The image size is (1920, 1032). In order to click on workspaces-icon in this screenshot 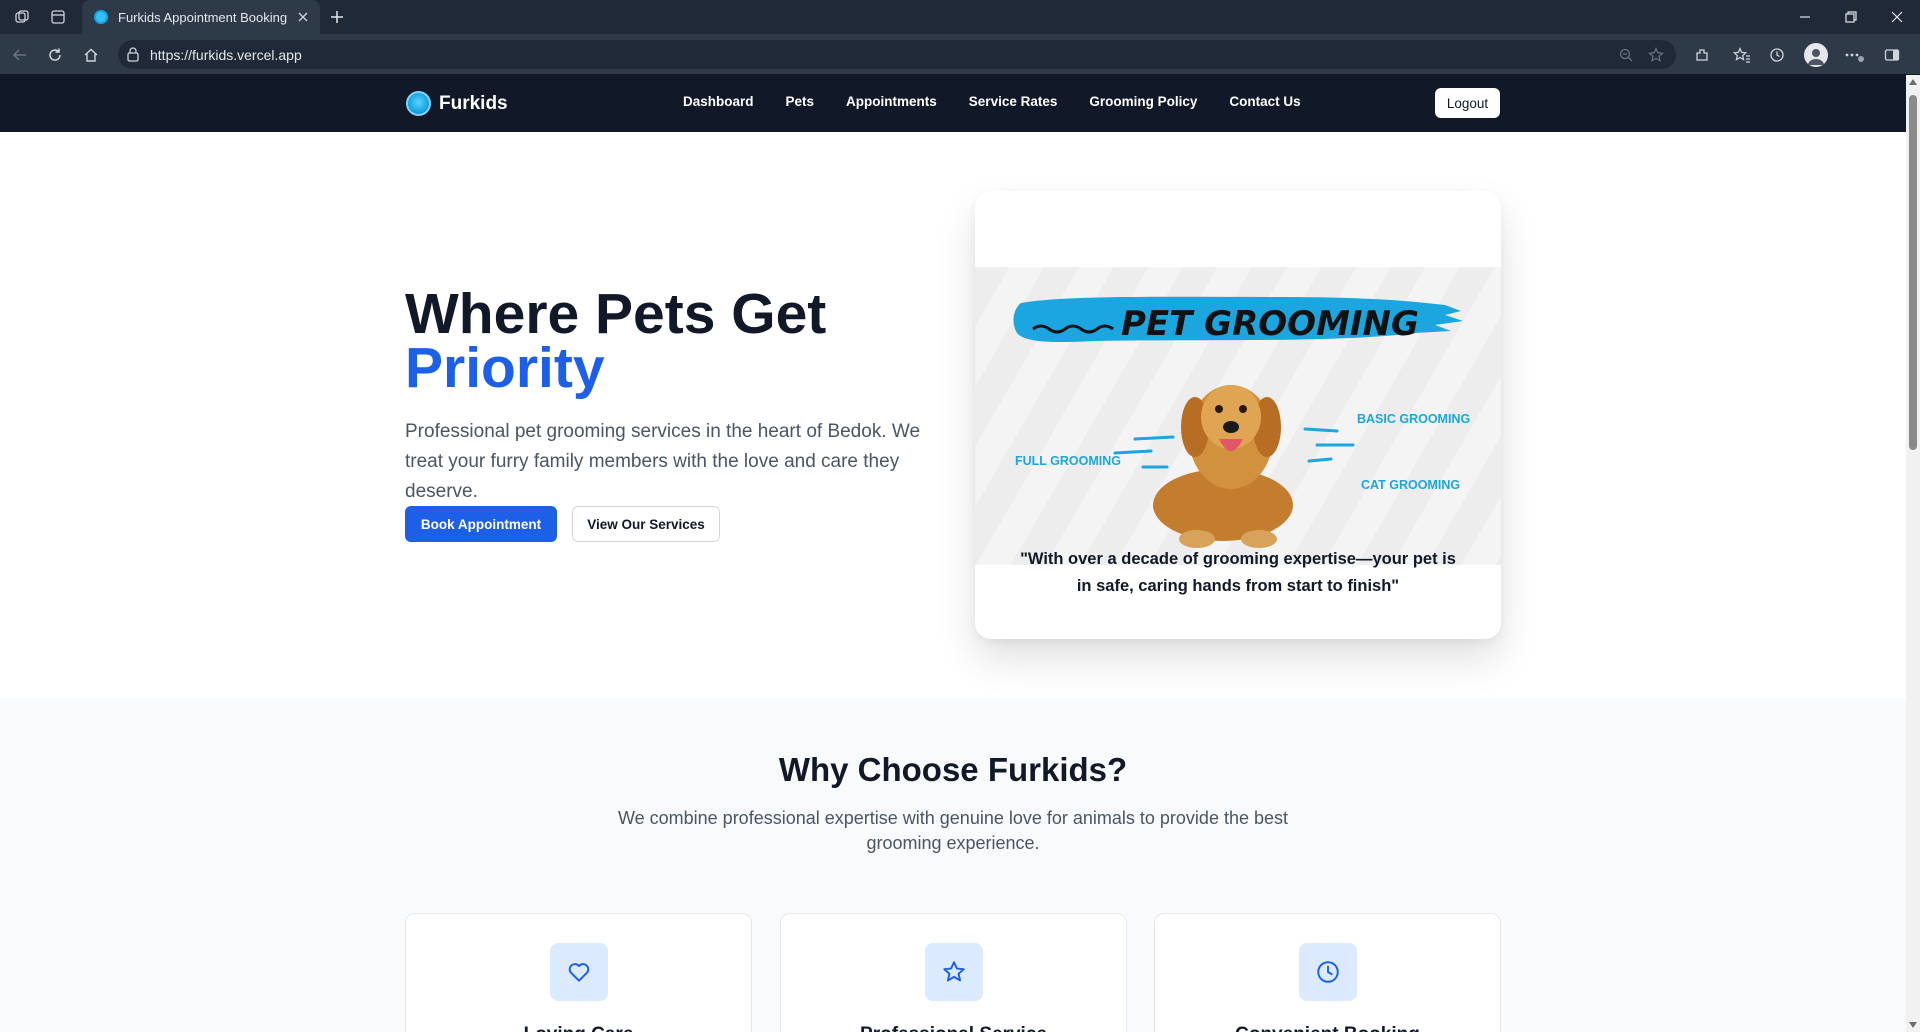, I will do `click(22, 17)`.